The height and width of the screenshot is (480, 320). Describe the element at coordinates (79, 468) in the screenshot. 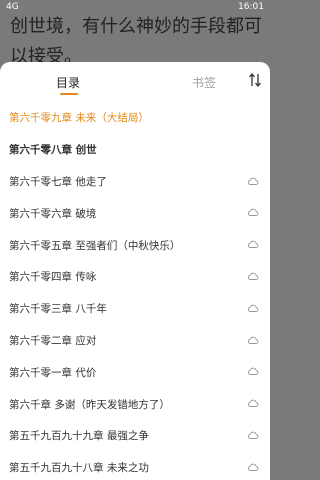

I see `chapter-title: 第五千九百九十八章 未来之功` at that location.